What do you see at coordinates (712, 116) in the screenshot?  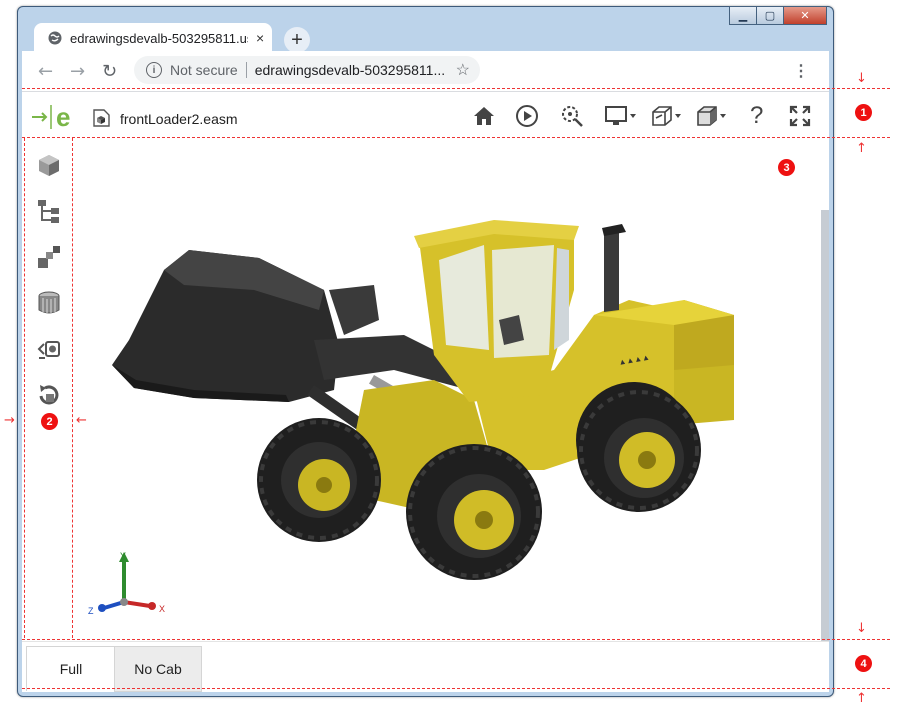 I see `view-orientation-icon` at bounding box center [712, 116].